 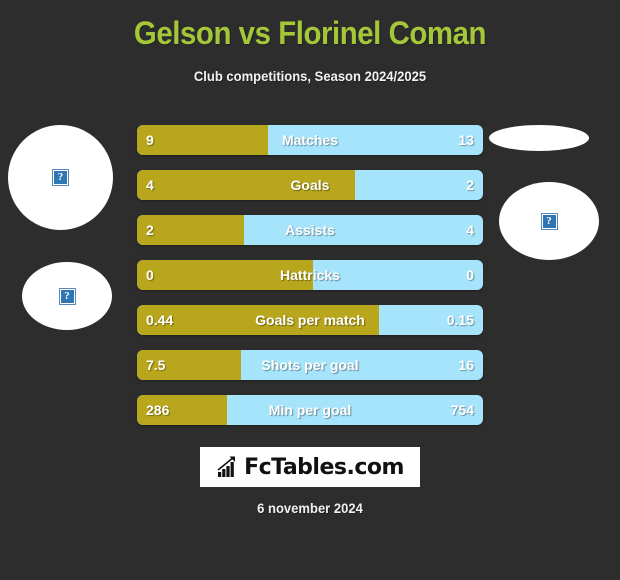 I want to click on stat-bar-row: 9 Matches 13, so click(x=310, y=140).